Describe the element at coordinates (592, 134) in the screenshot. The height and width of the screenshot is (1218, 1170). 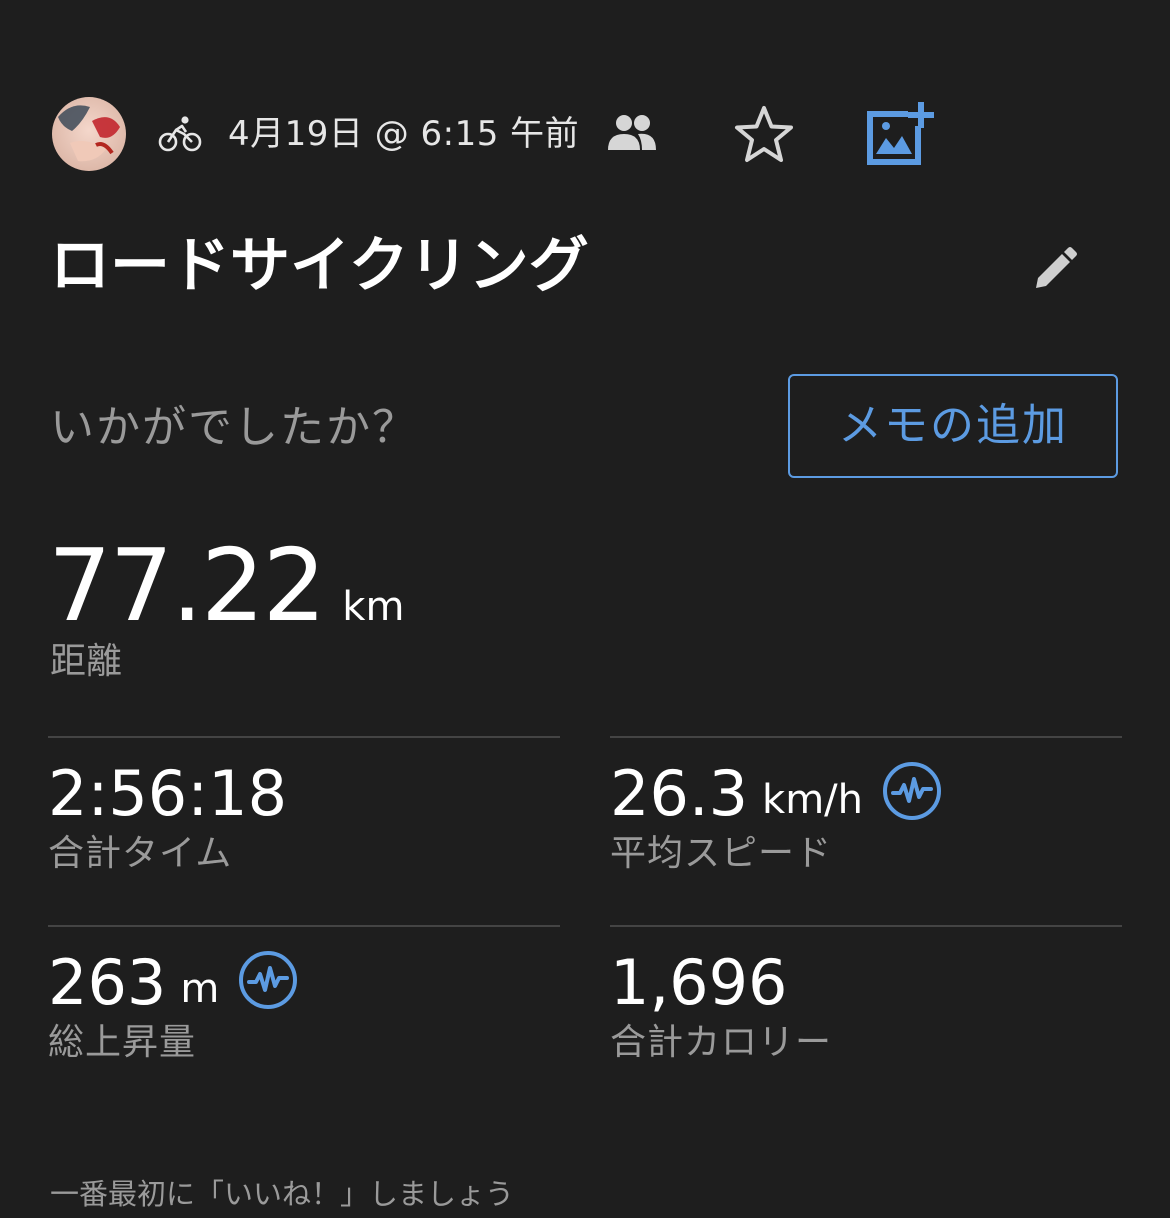
I see `activity-header: 4月19日 @ 6:15 午前` at that location.